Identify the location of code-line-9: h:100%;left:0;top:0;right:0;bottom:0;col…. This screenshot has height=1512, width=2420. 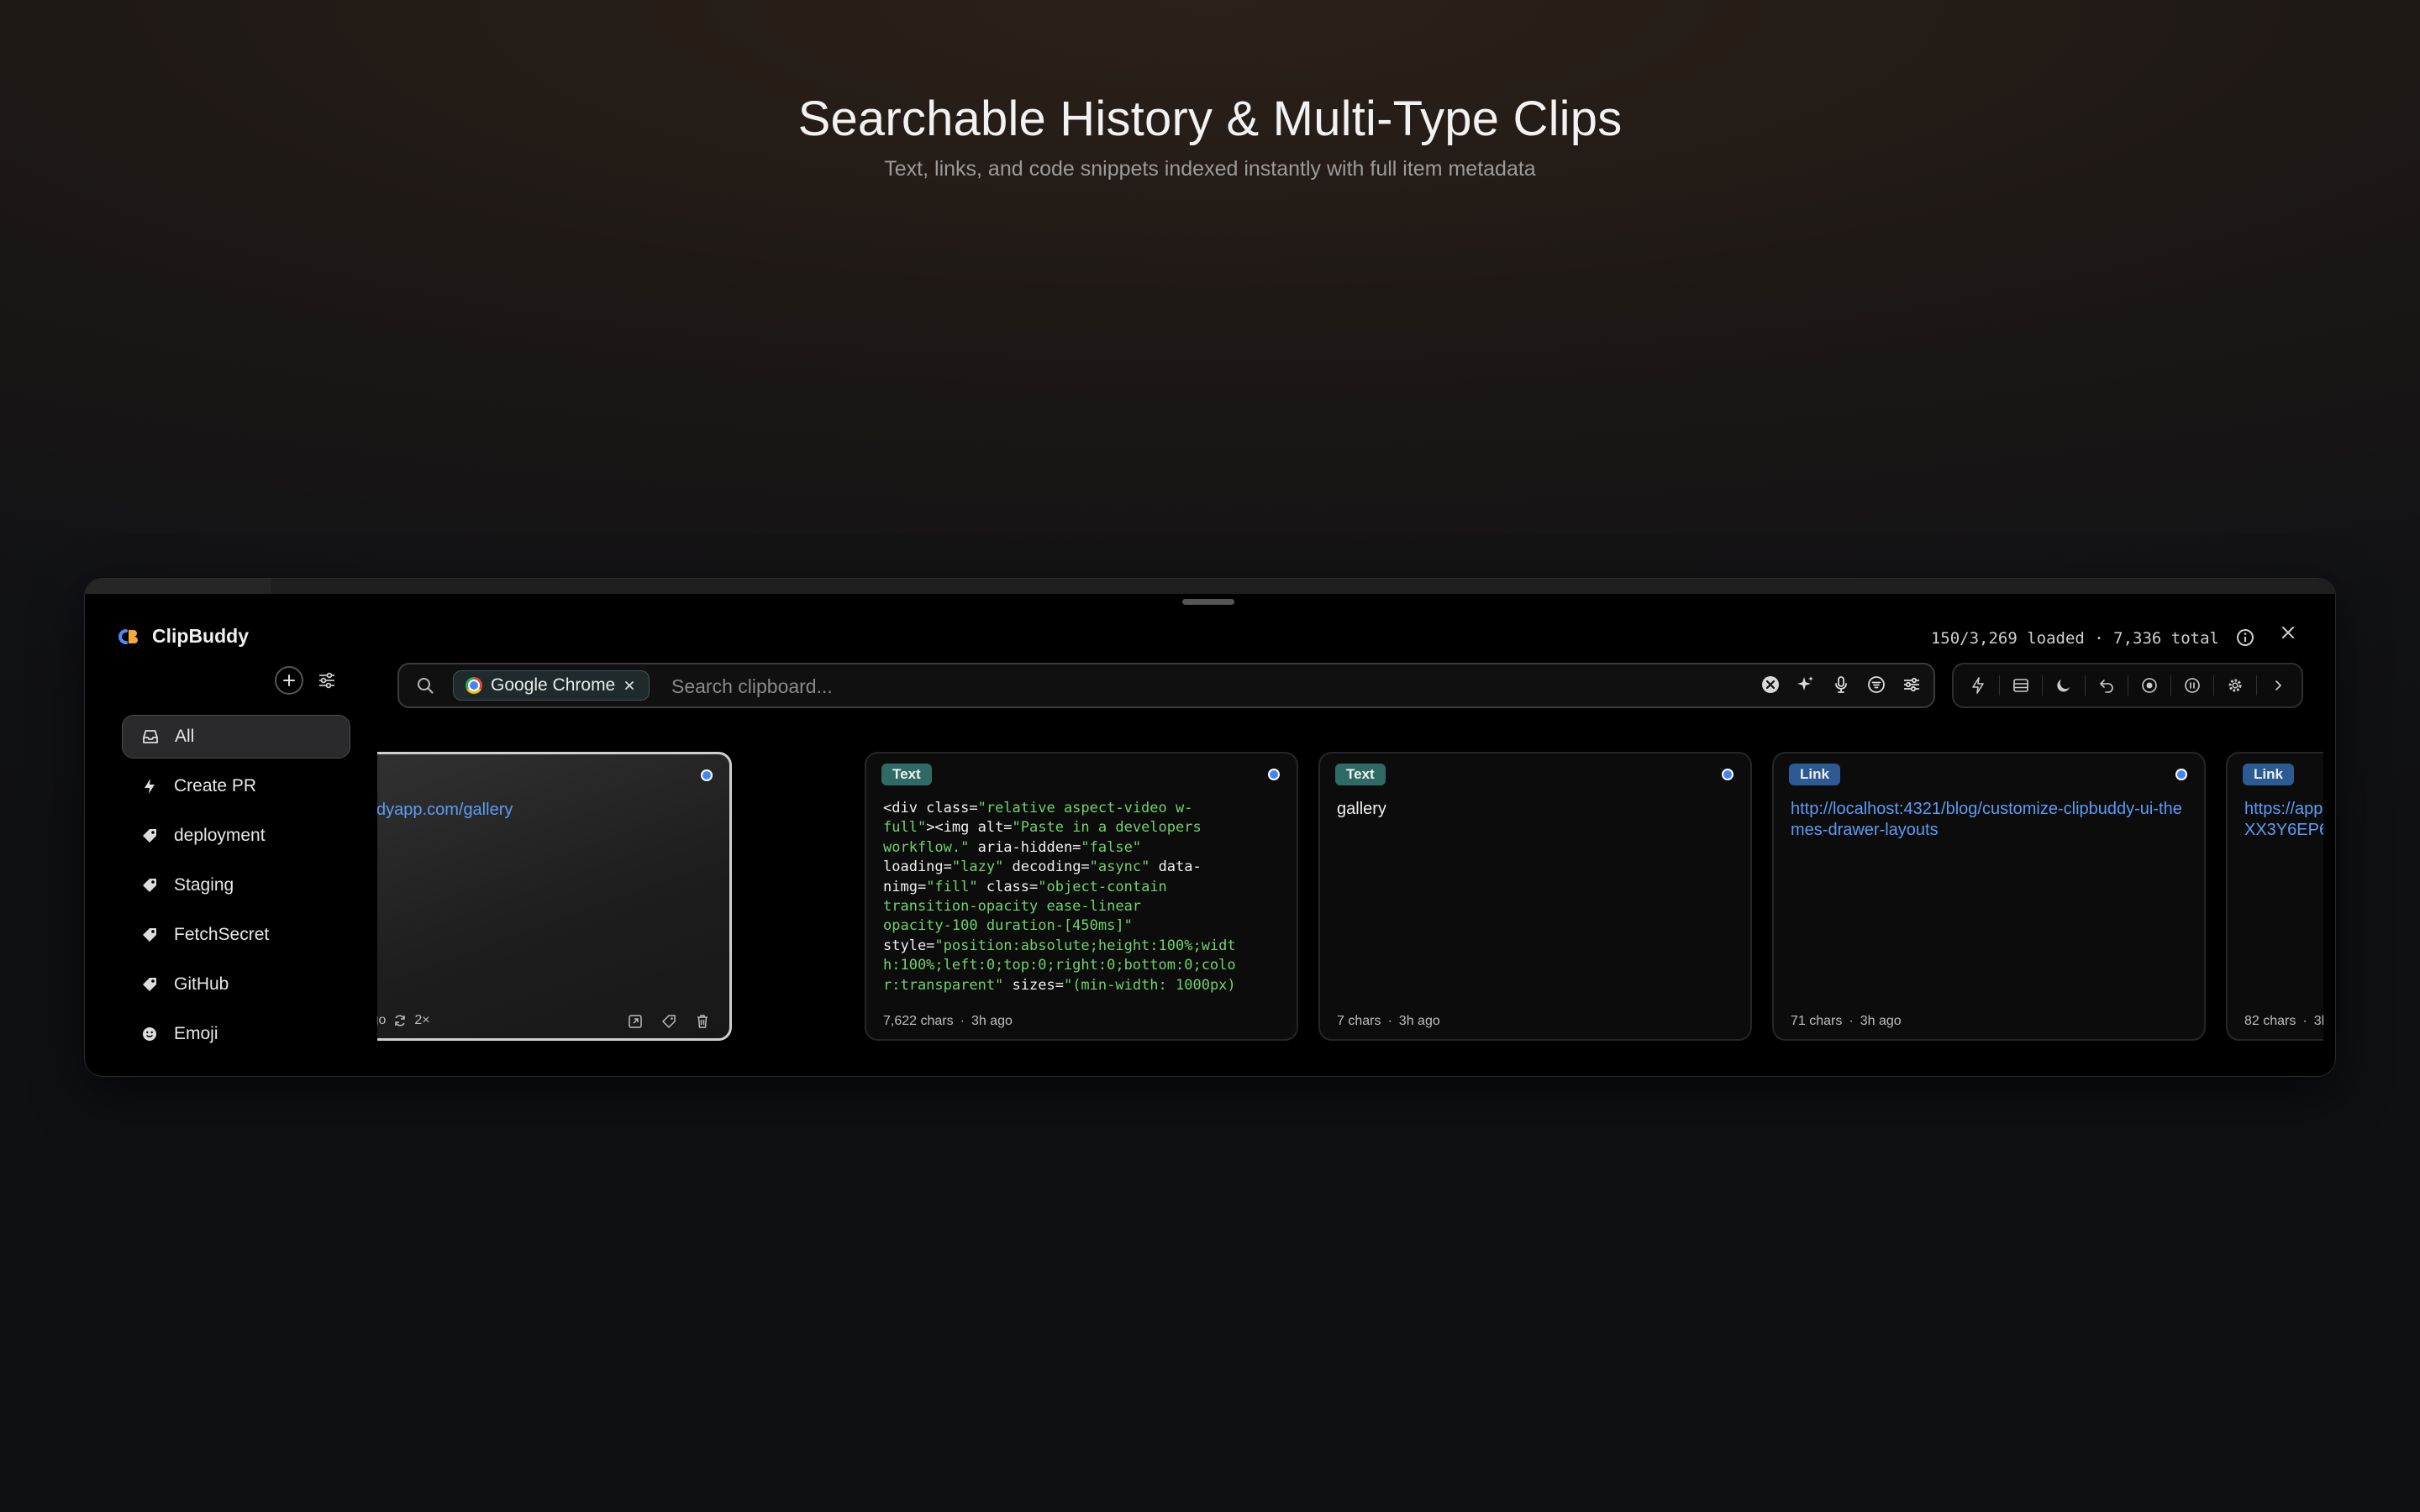
(1059, 965).